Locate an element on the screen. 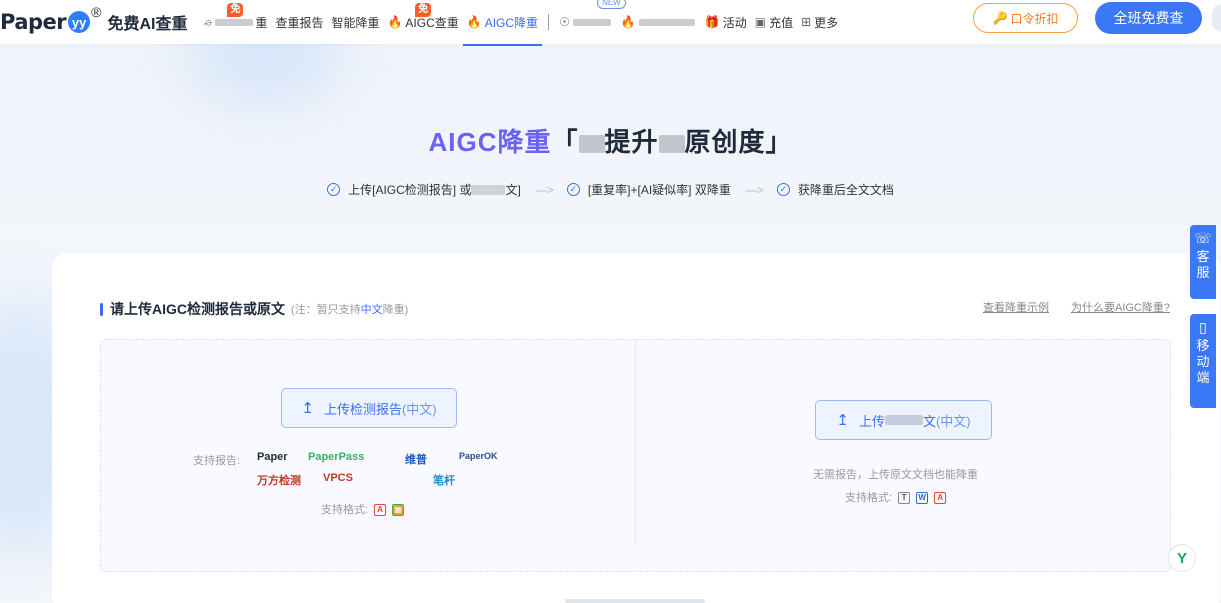  nav-item-label: 更多 is located at coordinates (826, 22).